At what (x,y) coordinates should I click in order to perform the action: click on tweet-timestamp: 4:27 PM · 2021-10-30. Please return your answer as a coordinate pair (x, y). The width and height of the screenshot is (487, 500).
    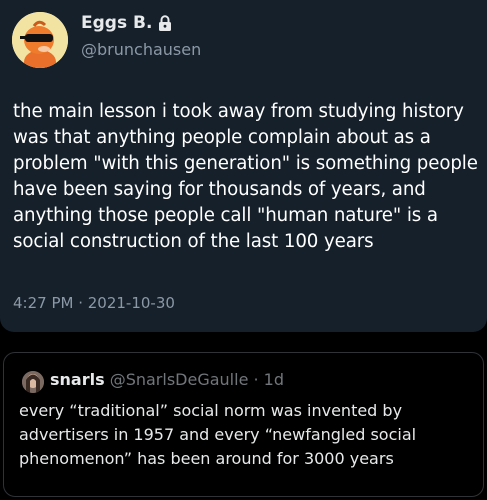
    Looking at the image, I should click on (94, 303).